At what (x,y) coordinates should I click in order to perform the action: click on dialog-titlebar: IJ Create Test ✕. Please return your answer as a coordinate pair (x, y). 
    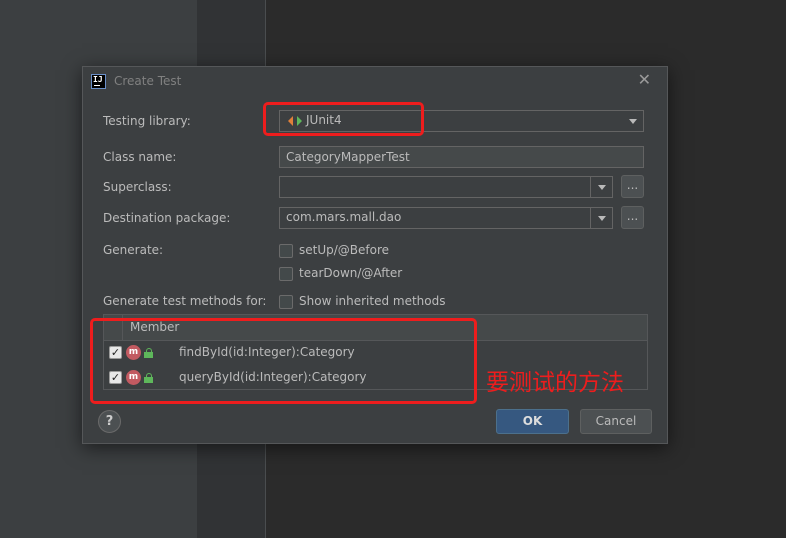
    Looking at the image, I should click on (375, 81).